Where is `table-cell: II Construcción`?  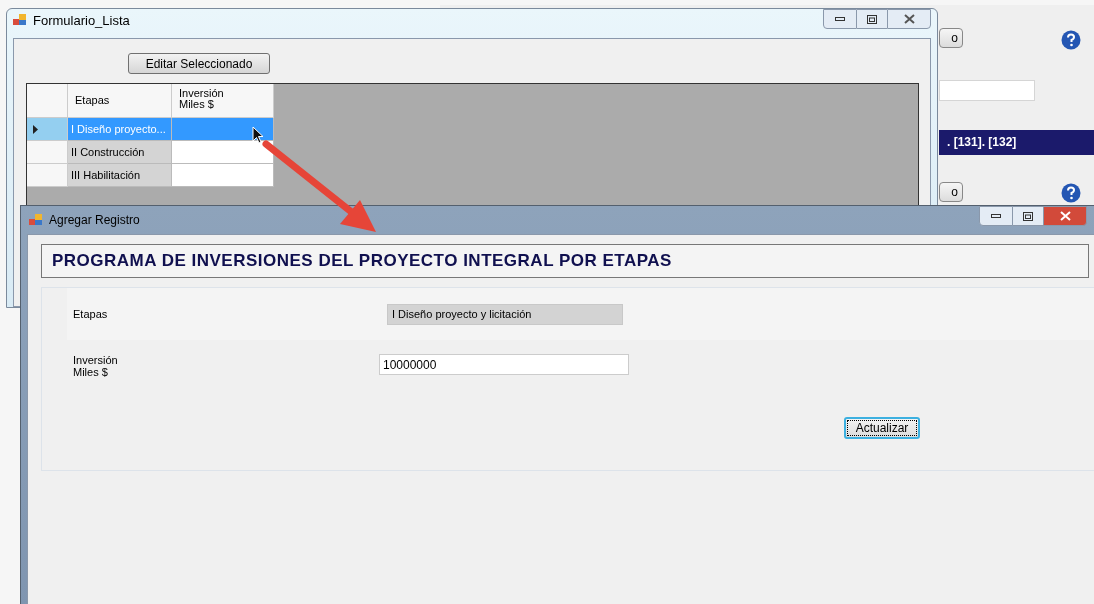
table-cell: II Construcción is located at coordinates (120, 152).